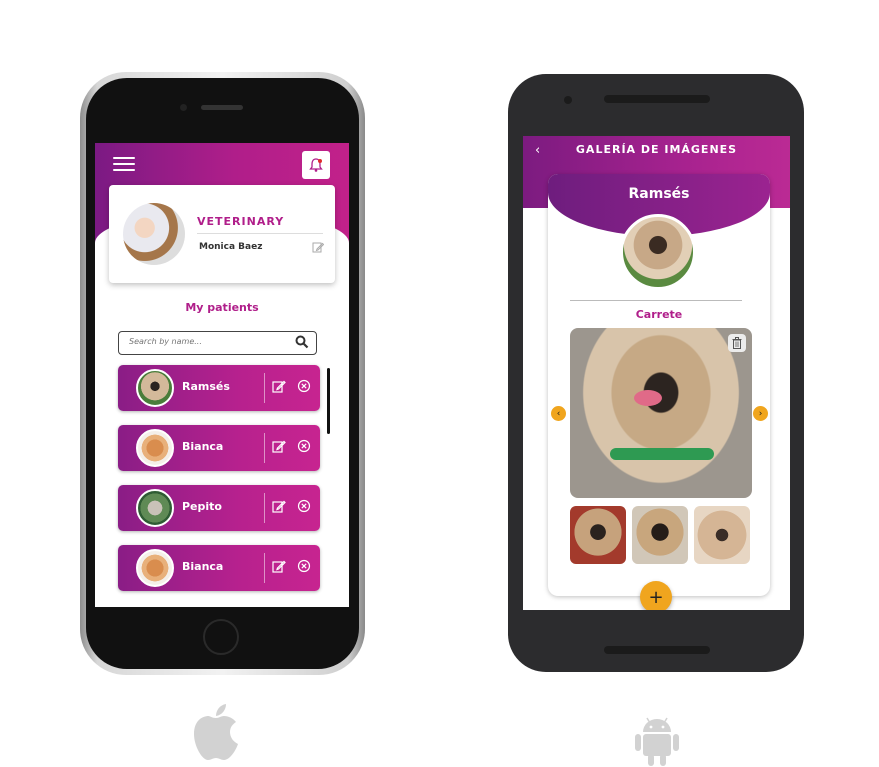 This screenshot has width=879, height=767. Describe the element at coordinates (302, 342) in the screenshot. I see `search-icon` at that location.